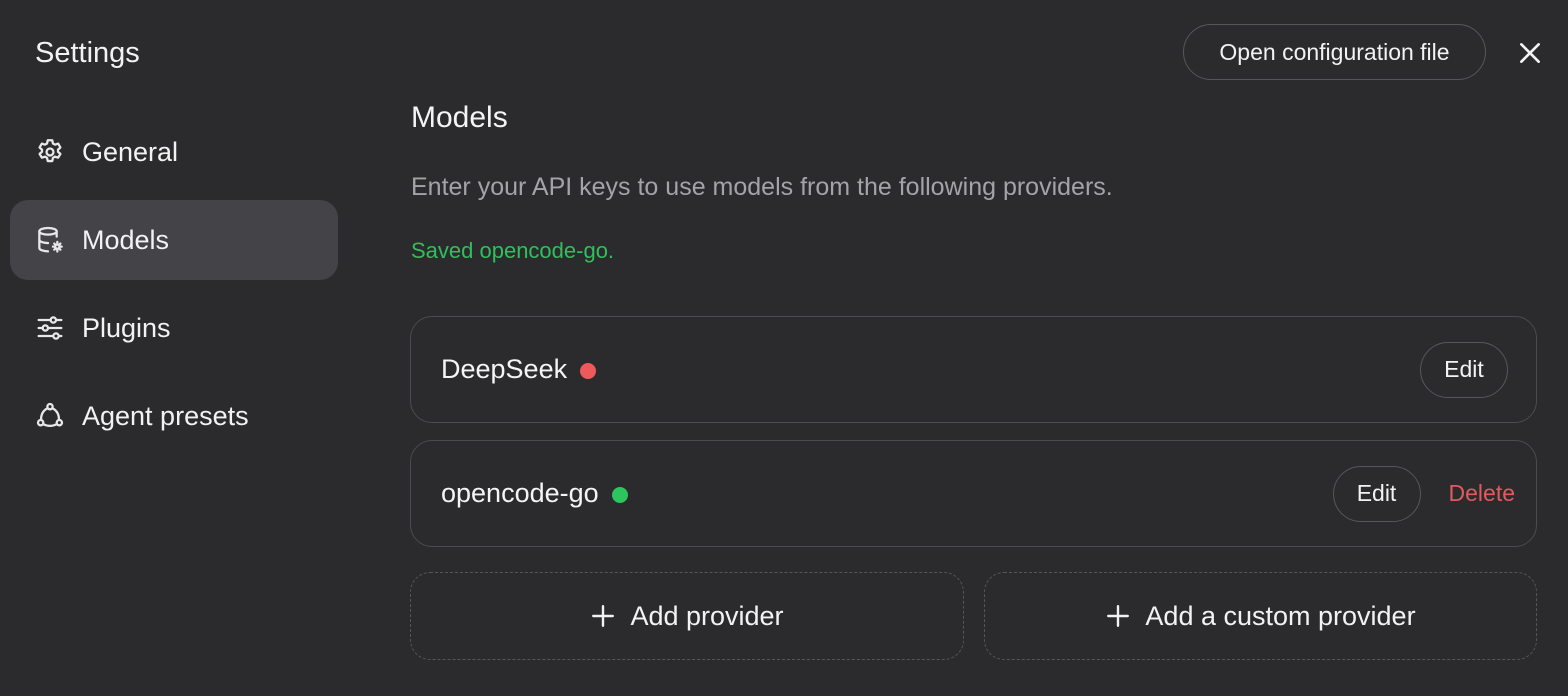 The image size is (1568, 696). What do you see at coordinates (174, 240) in the screenshot?
I see `sidebar-item-models: Models` at bounding box center [174, 240].